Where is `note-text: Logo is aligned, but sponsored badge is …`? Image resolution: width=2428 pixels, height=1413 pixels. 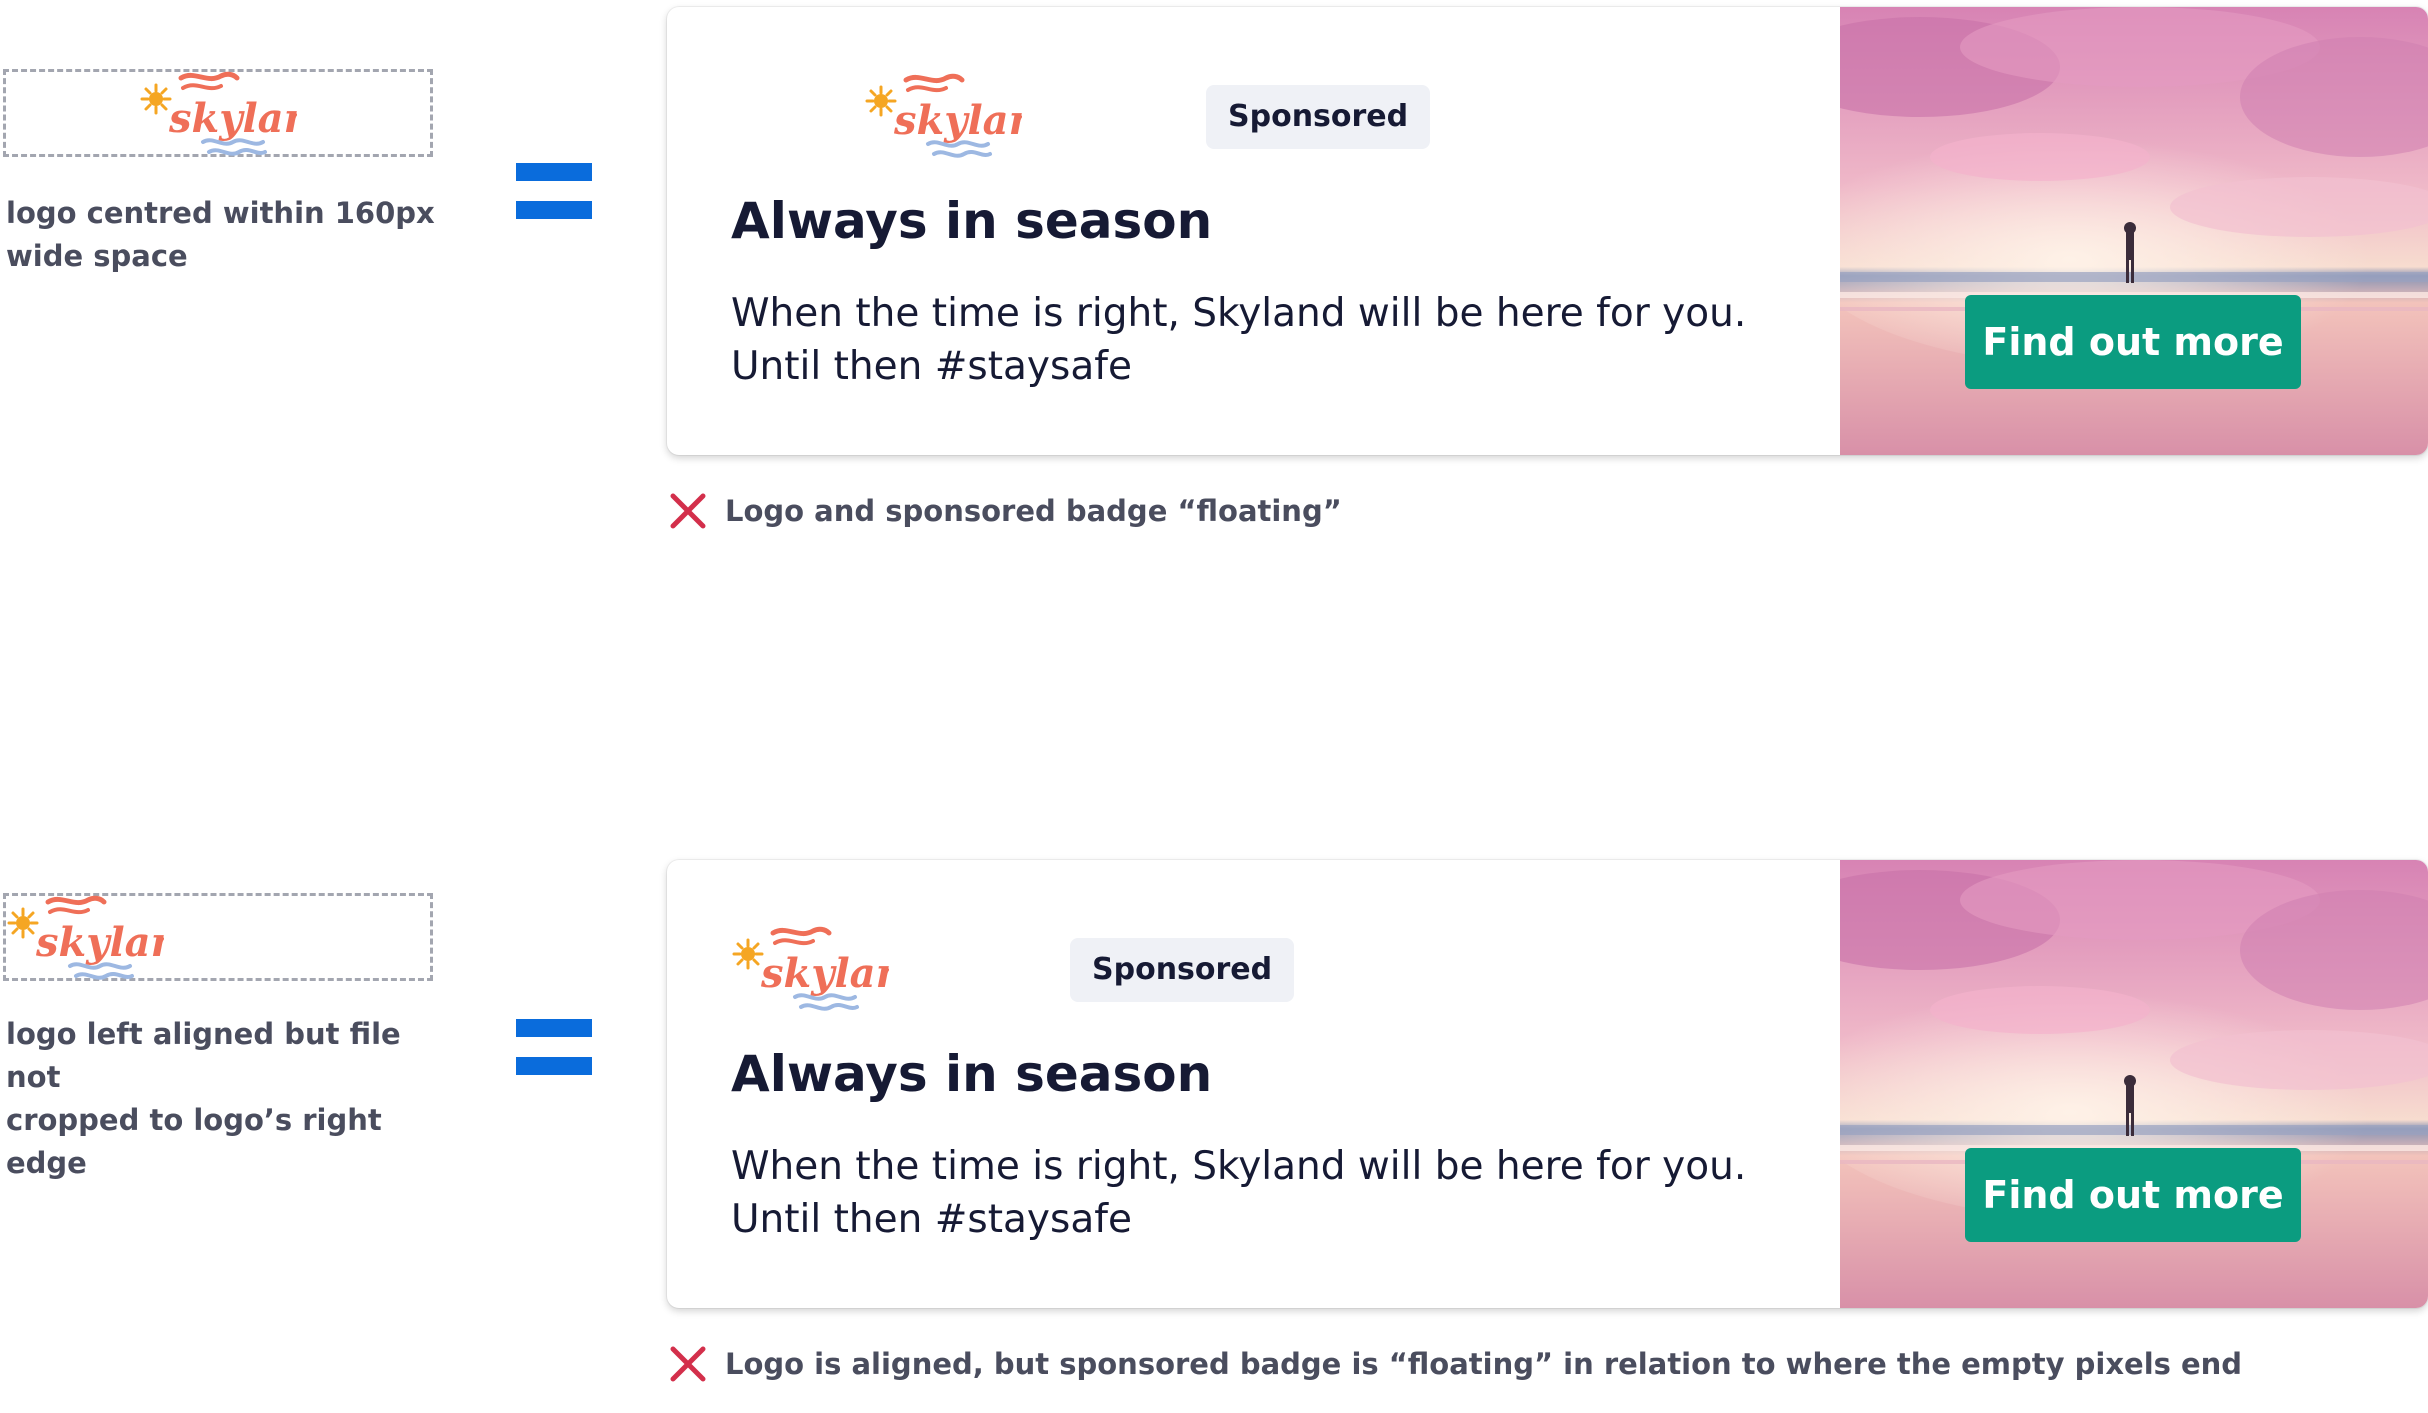
note-text: Logo is aligned, but sponsored badge is … is located at coordinates (1484, 1364).